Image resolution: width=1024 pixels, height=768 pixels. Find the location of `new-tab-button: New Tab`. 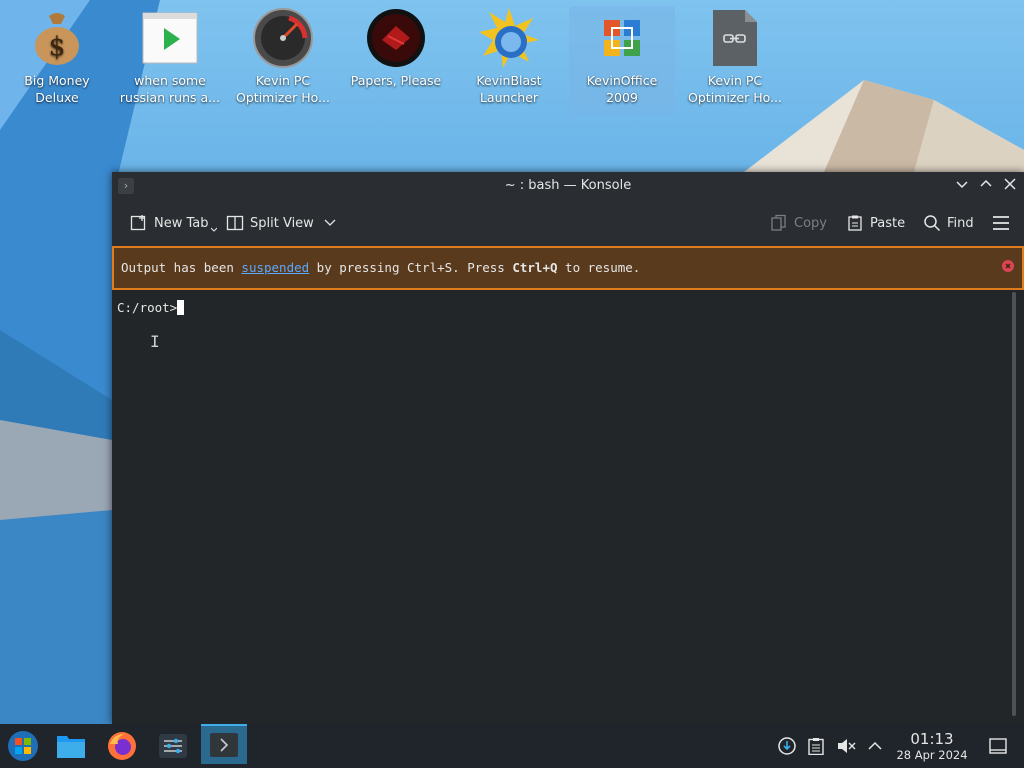

new-tab-button: New Tab is located at coordinates (173, 223).